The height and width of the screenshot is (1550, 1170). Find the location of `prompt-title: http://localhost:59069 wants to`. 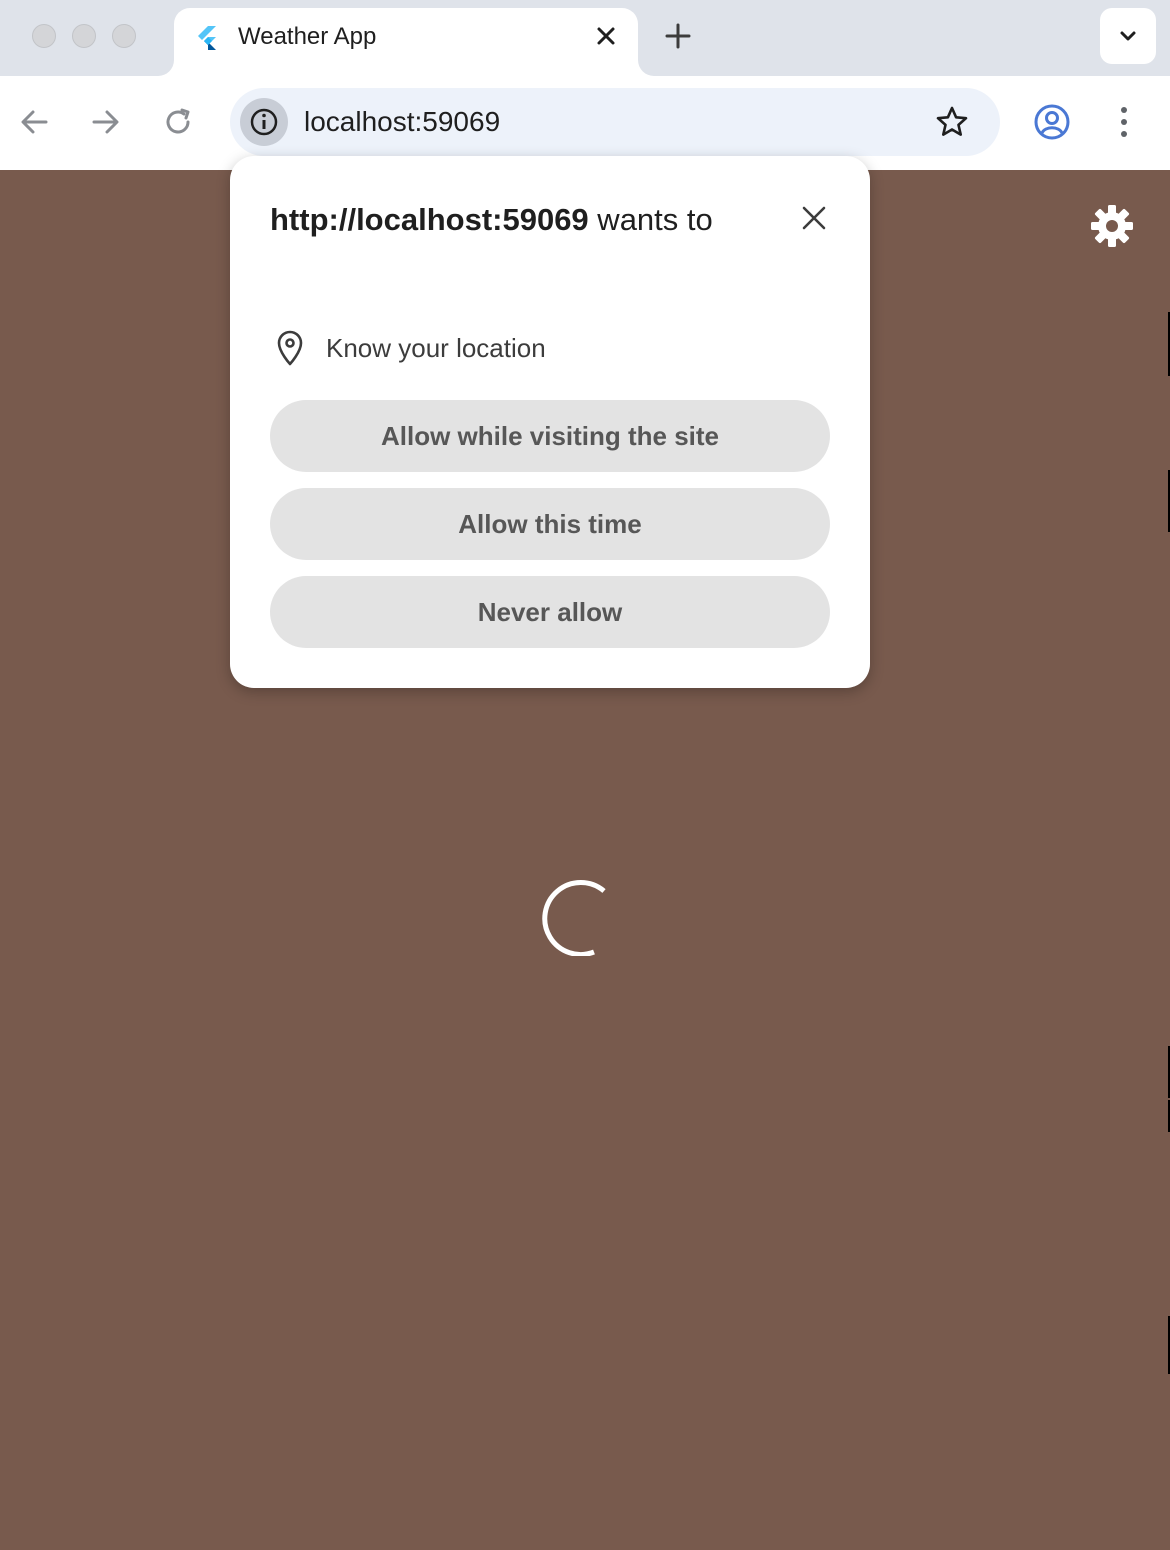

prompt-title: http://localhost:59069 wants to is located at coordinates (520, 220).